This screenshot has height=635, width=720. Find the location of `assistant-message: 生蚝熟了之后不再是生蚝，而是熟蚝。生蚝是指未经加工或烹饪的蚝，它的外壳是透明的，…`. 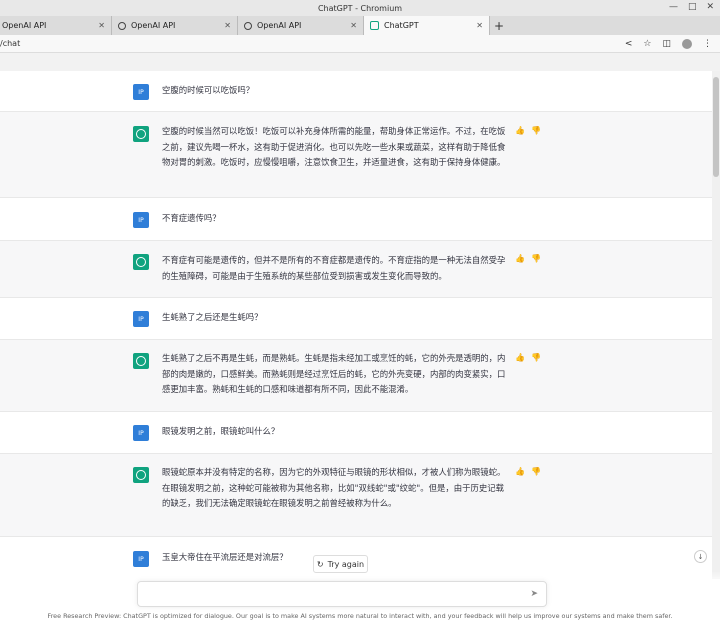

assistant-message: 生蚝熟了之后不再是生蚝，而是熟蚝。生蚝是指未经加工或烹饪的蚝，它的外壳是透明的，… is located at coordinates (356, 376).